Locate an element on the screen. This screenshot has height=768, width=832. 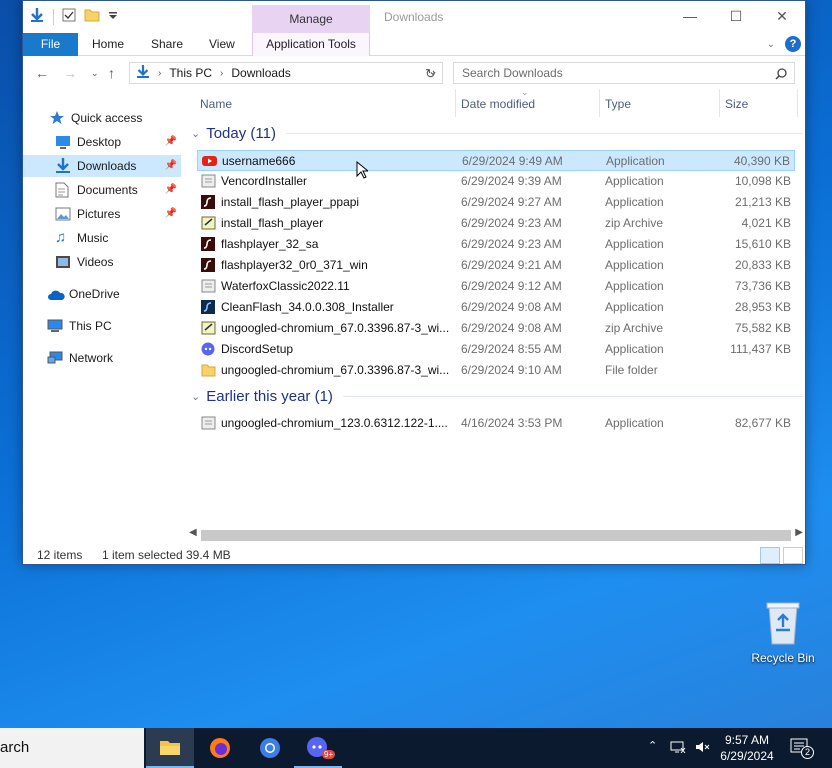
youtube-icon is located at coordinates (209, 161).